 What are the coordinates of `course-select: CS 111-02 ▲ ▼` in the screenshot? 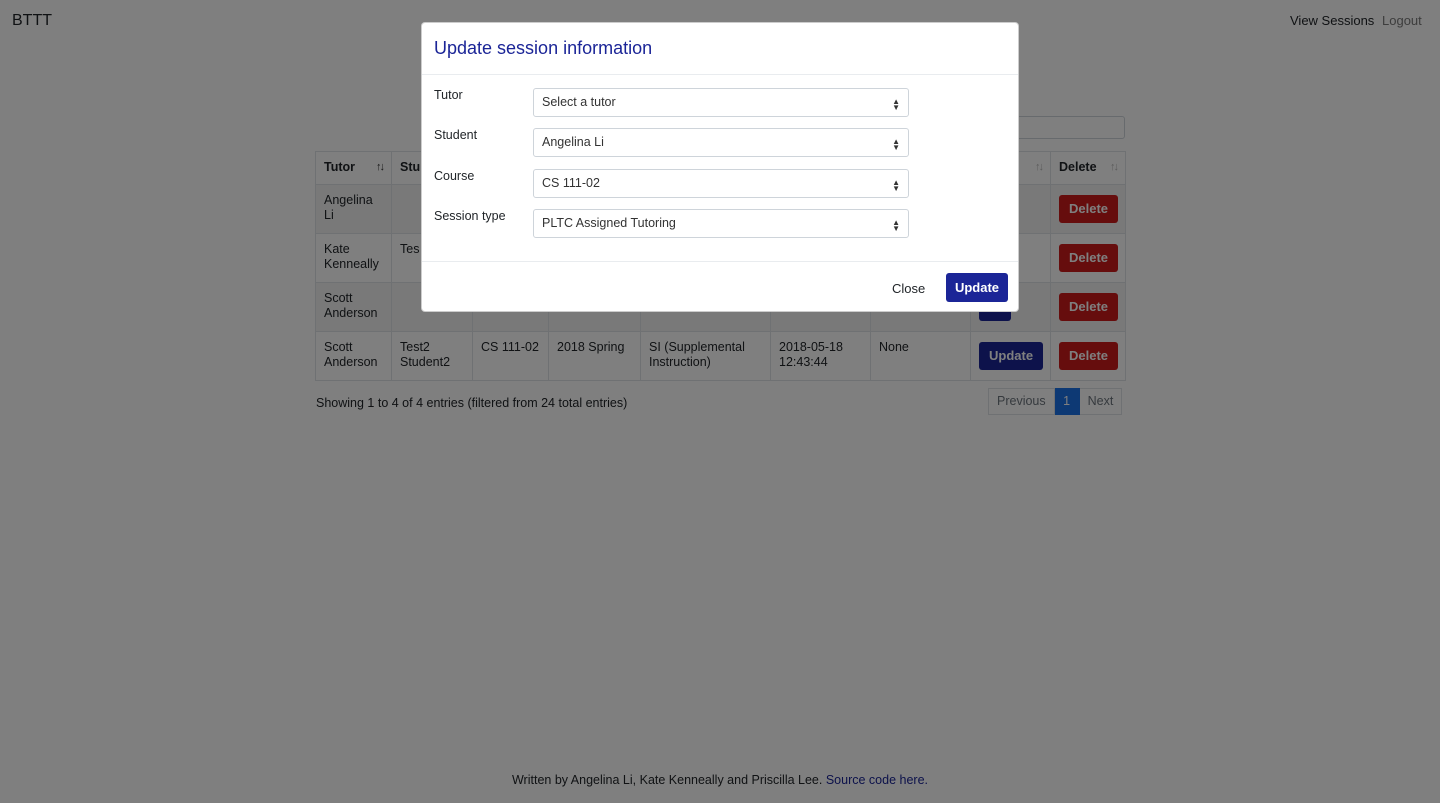 It's located at (721, 183).